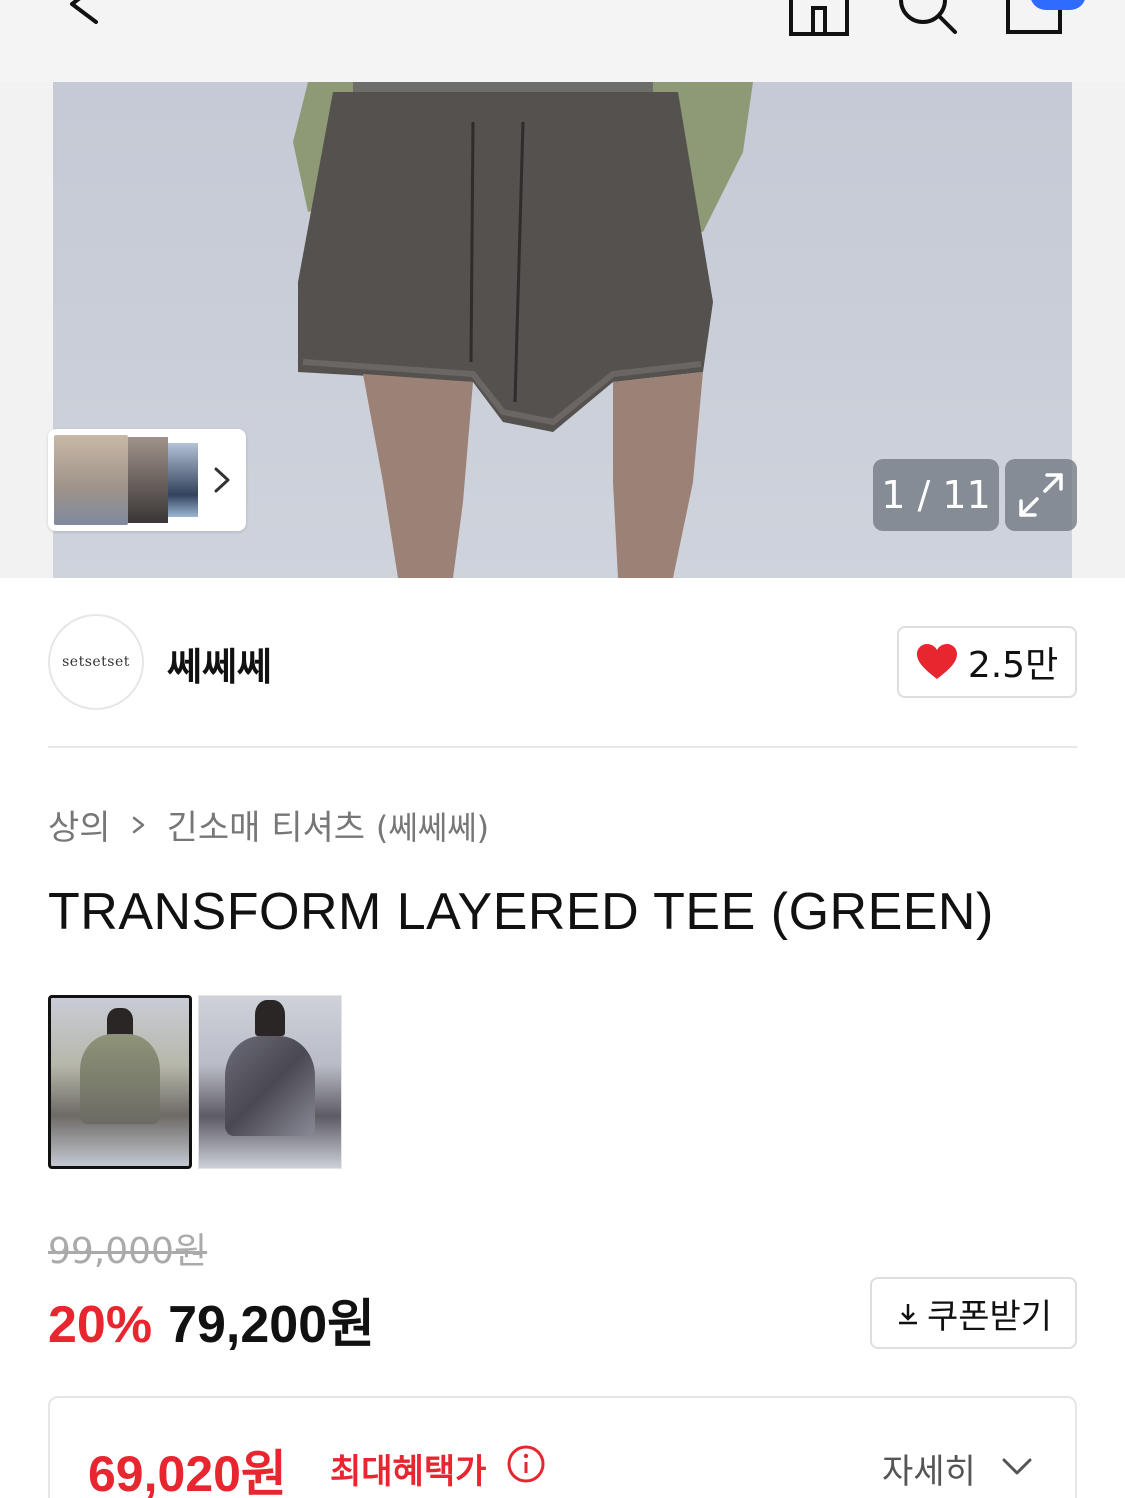  I want to click on color-option-check, so click(270, 1082).